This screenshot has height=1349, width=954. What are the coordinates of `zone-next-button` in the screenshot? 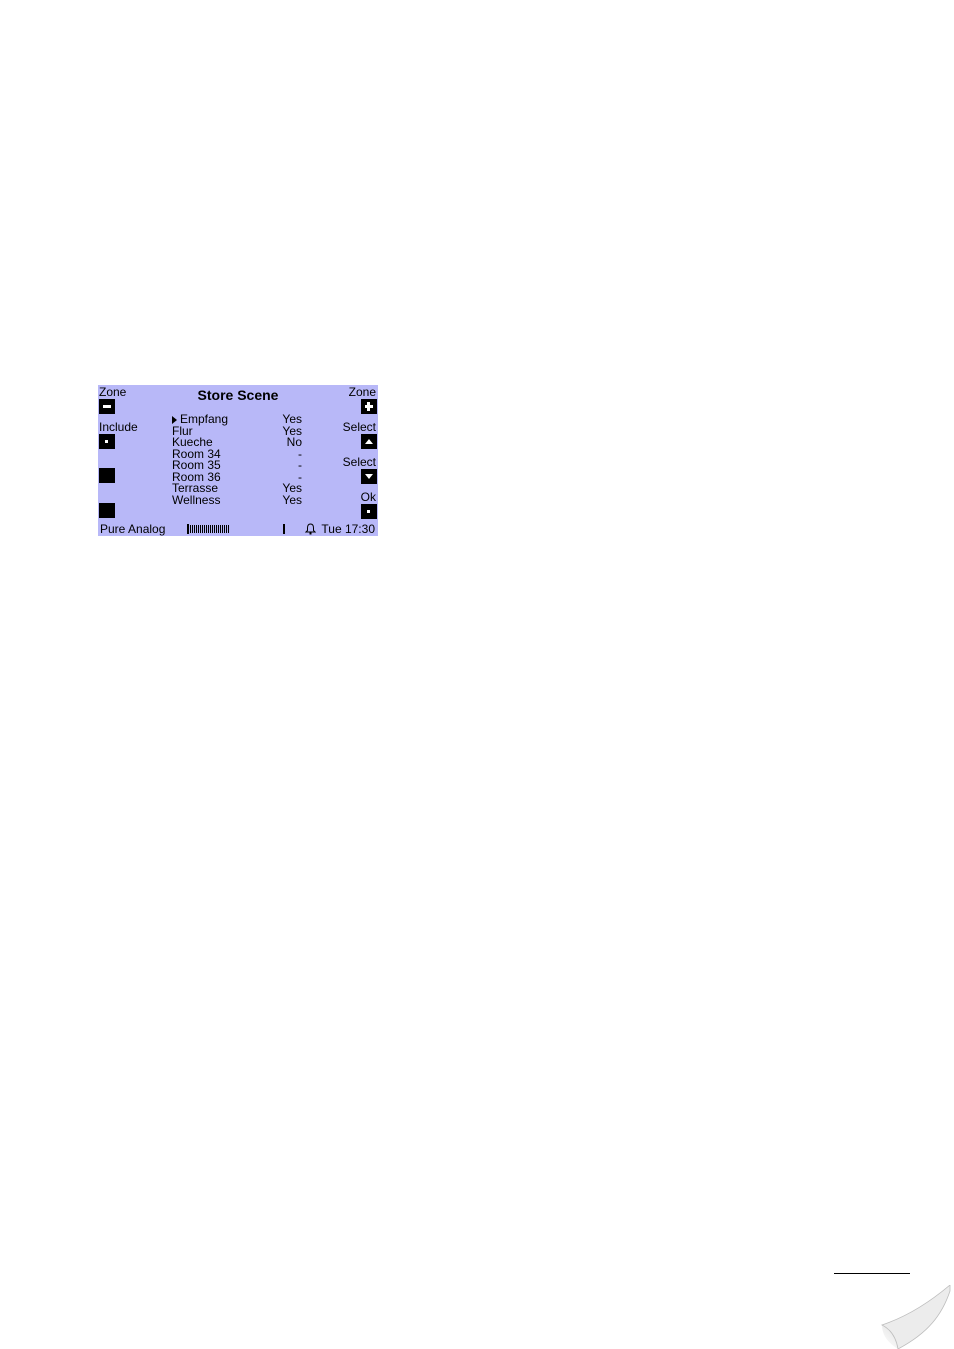 It's located at (369, 406).